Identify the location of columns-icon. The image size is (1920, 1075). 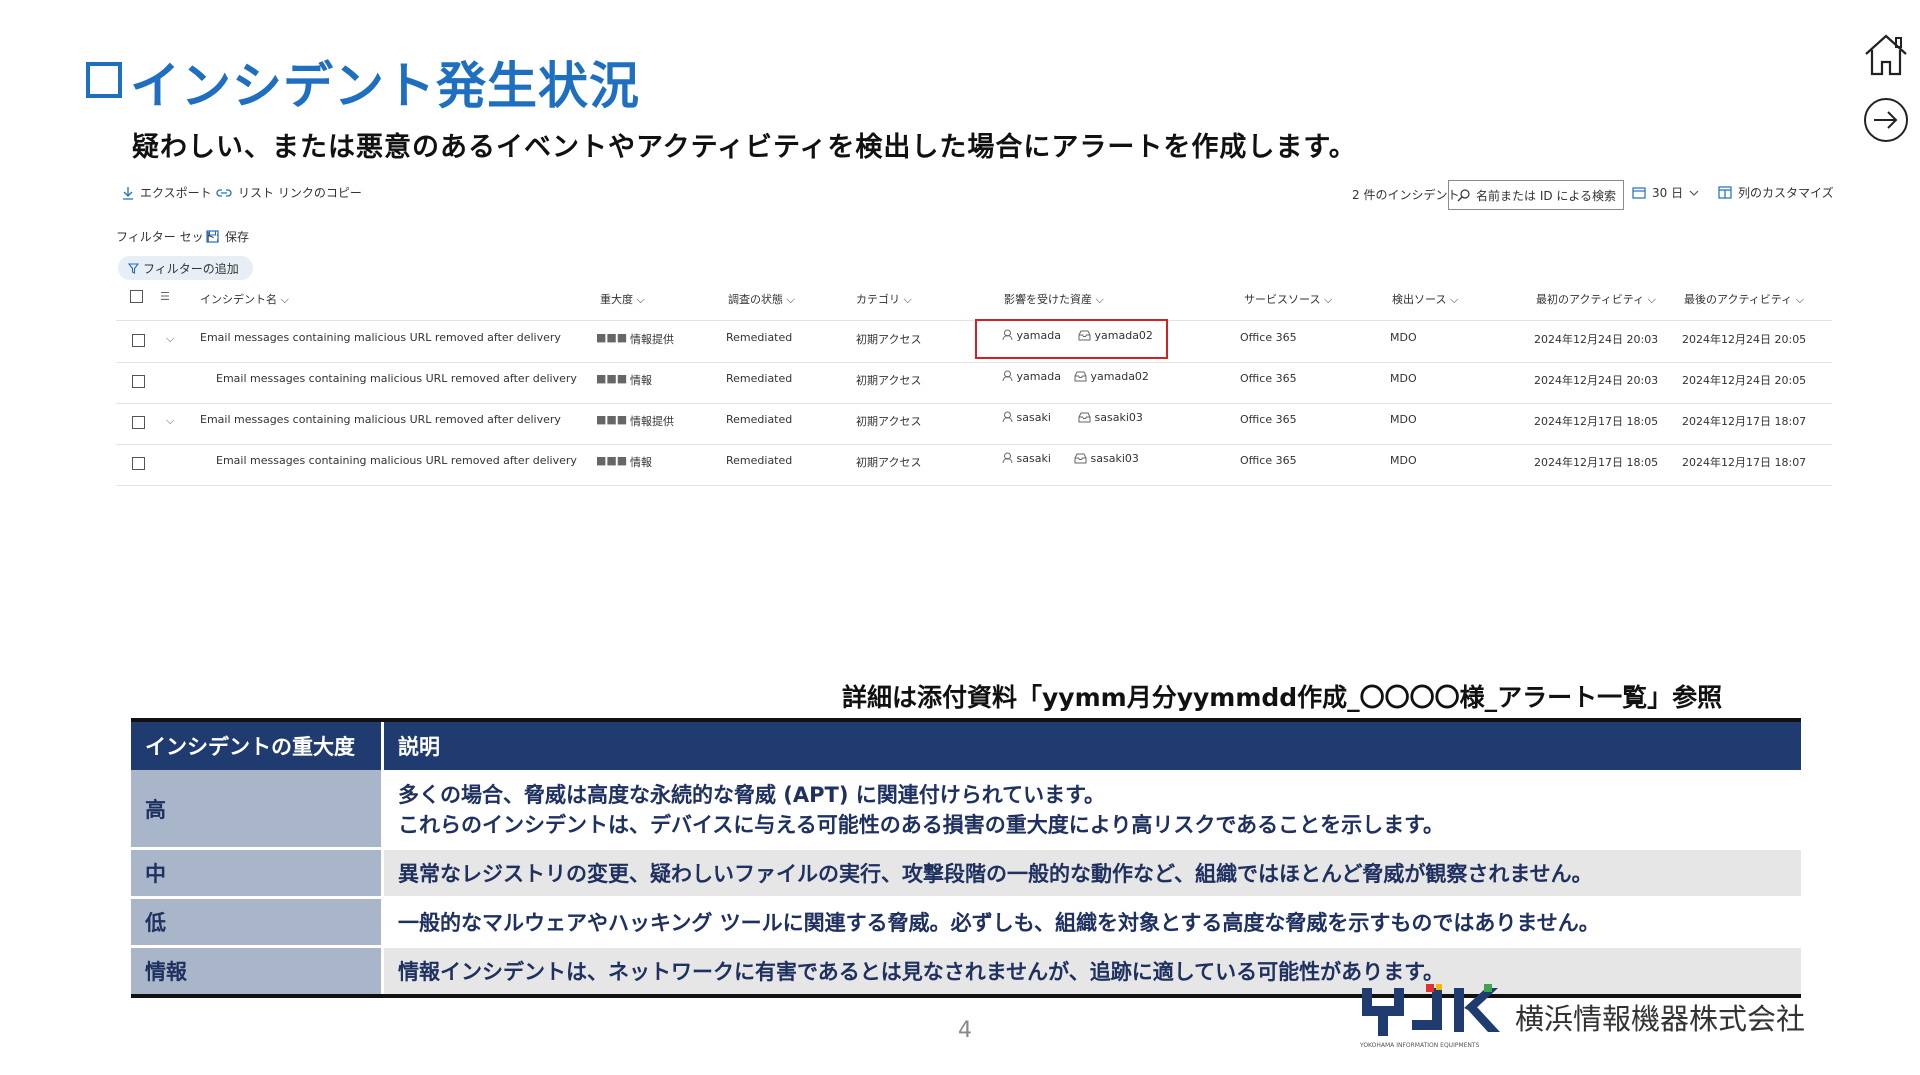
(1725, 192).